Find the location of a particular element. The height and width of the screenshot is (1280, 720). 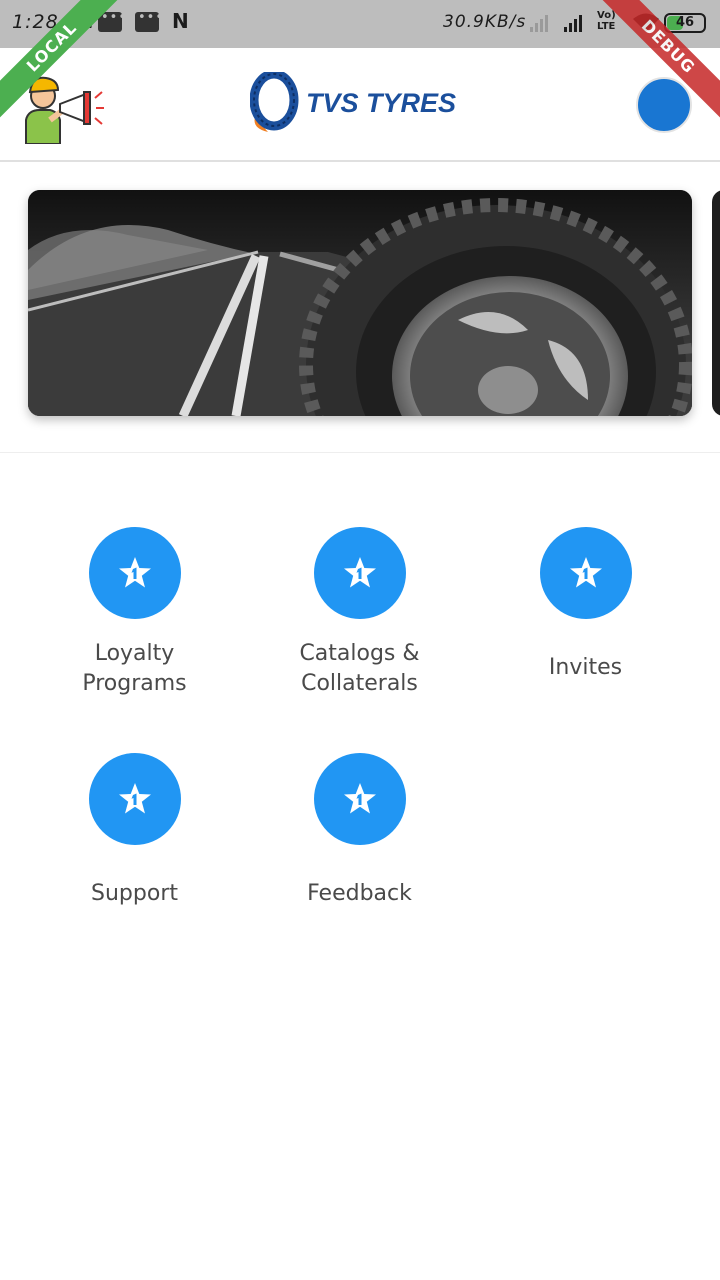

message-icon is located at coordinates (149, 21).